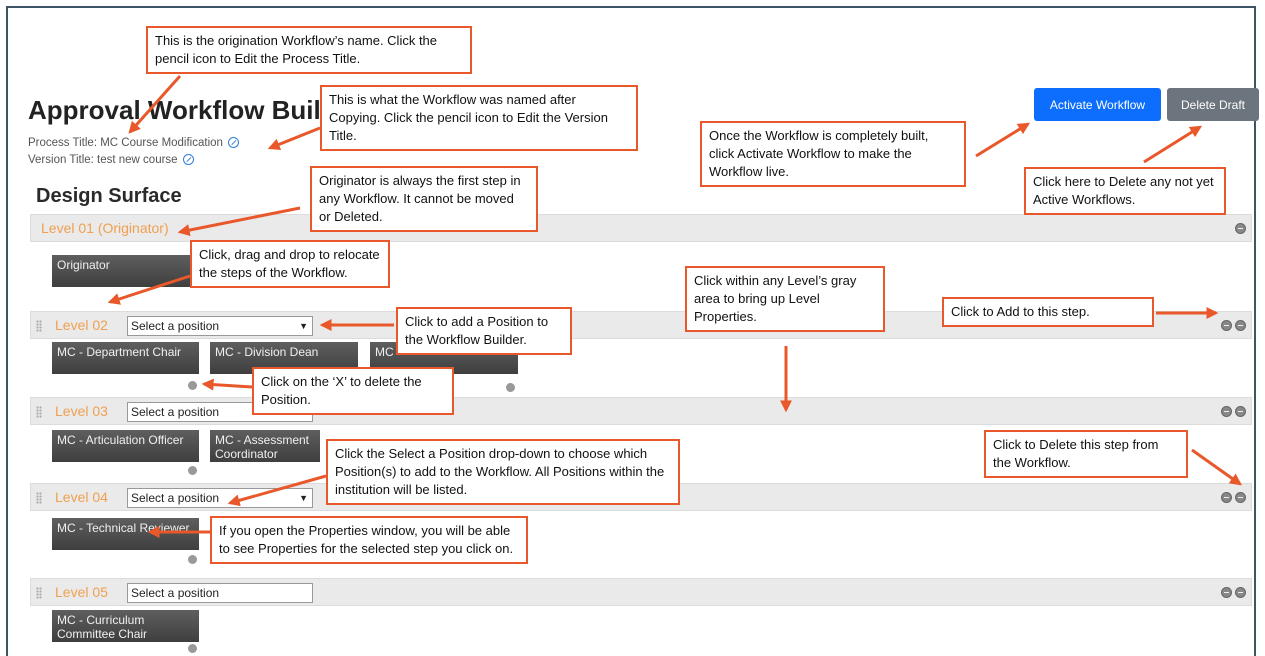 The width and height of the screenshot is (1265, 656). What do you see at coordinates (1173, 144) in the screenshot?
I see `arrow-delete-draft` at bounding box center [1173, 144].